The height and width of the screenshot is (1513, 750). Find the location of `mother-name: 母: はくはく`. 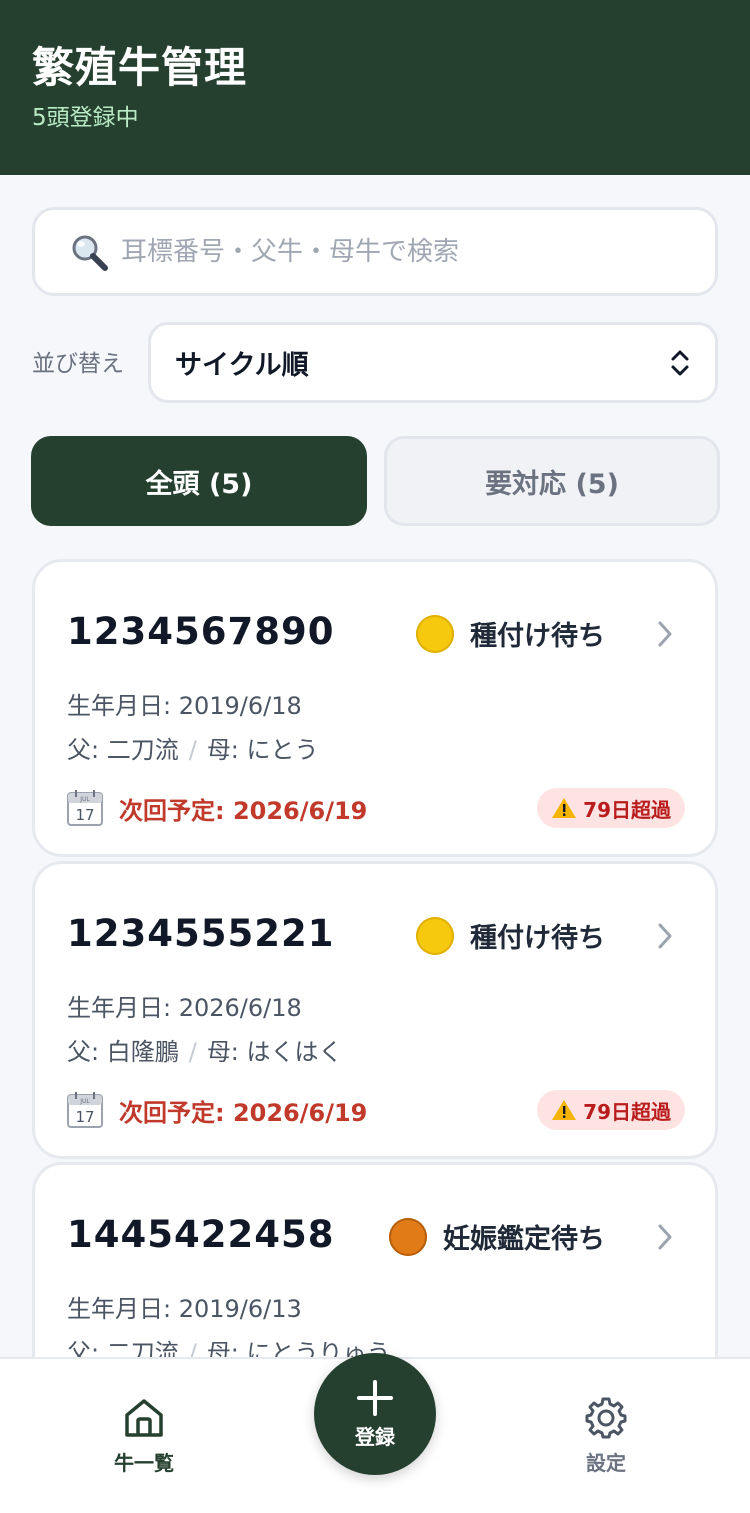

mother-name: 母: はくはく is located at coordinates (274, 1052).